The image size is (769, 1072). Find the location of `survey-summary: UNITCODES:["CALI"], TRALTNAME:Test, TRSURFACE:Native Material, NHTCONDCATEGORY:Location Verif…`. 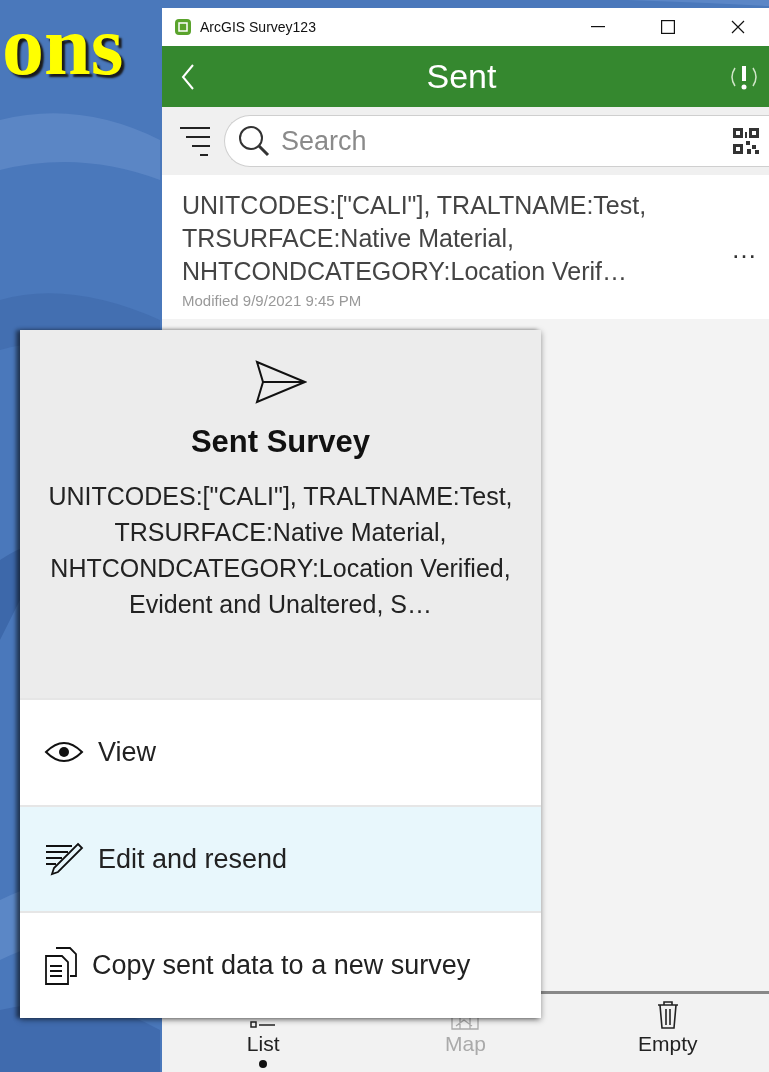

survey-summary: UNITCODES:["CALI"], TRALTNAME:Test, TRSURFACE:Native Material, NHTCONDCATEGORY:Location Verif… is located at coordinates (415, 238).